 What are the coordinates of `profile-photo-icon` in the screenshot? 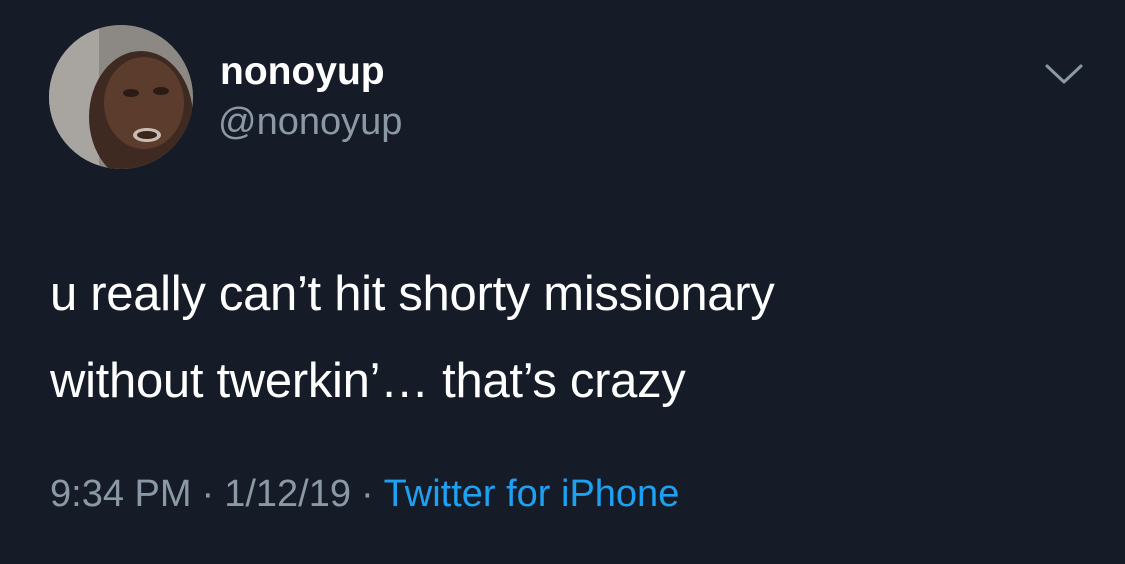 It's located at (121, 97).